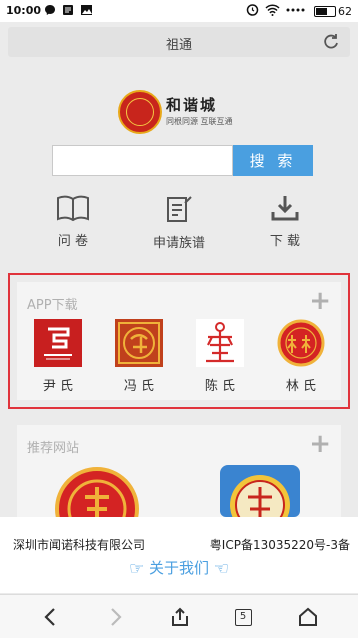 This screenshot has width=358, height=638. I want to click on page-footer: 深圳市闻诺科技有限公司 粤ICP备13035220号-3备 ☞ 关于我们 ☜, so click(179, 555).